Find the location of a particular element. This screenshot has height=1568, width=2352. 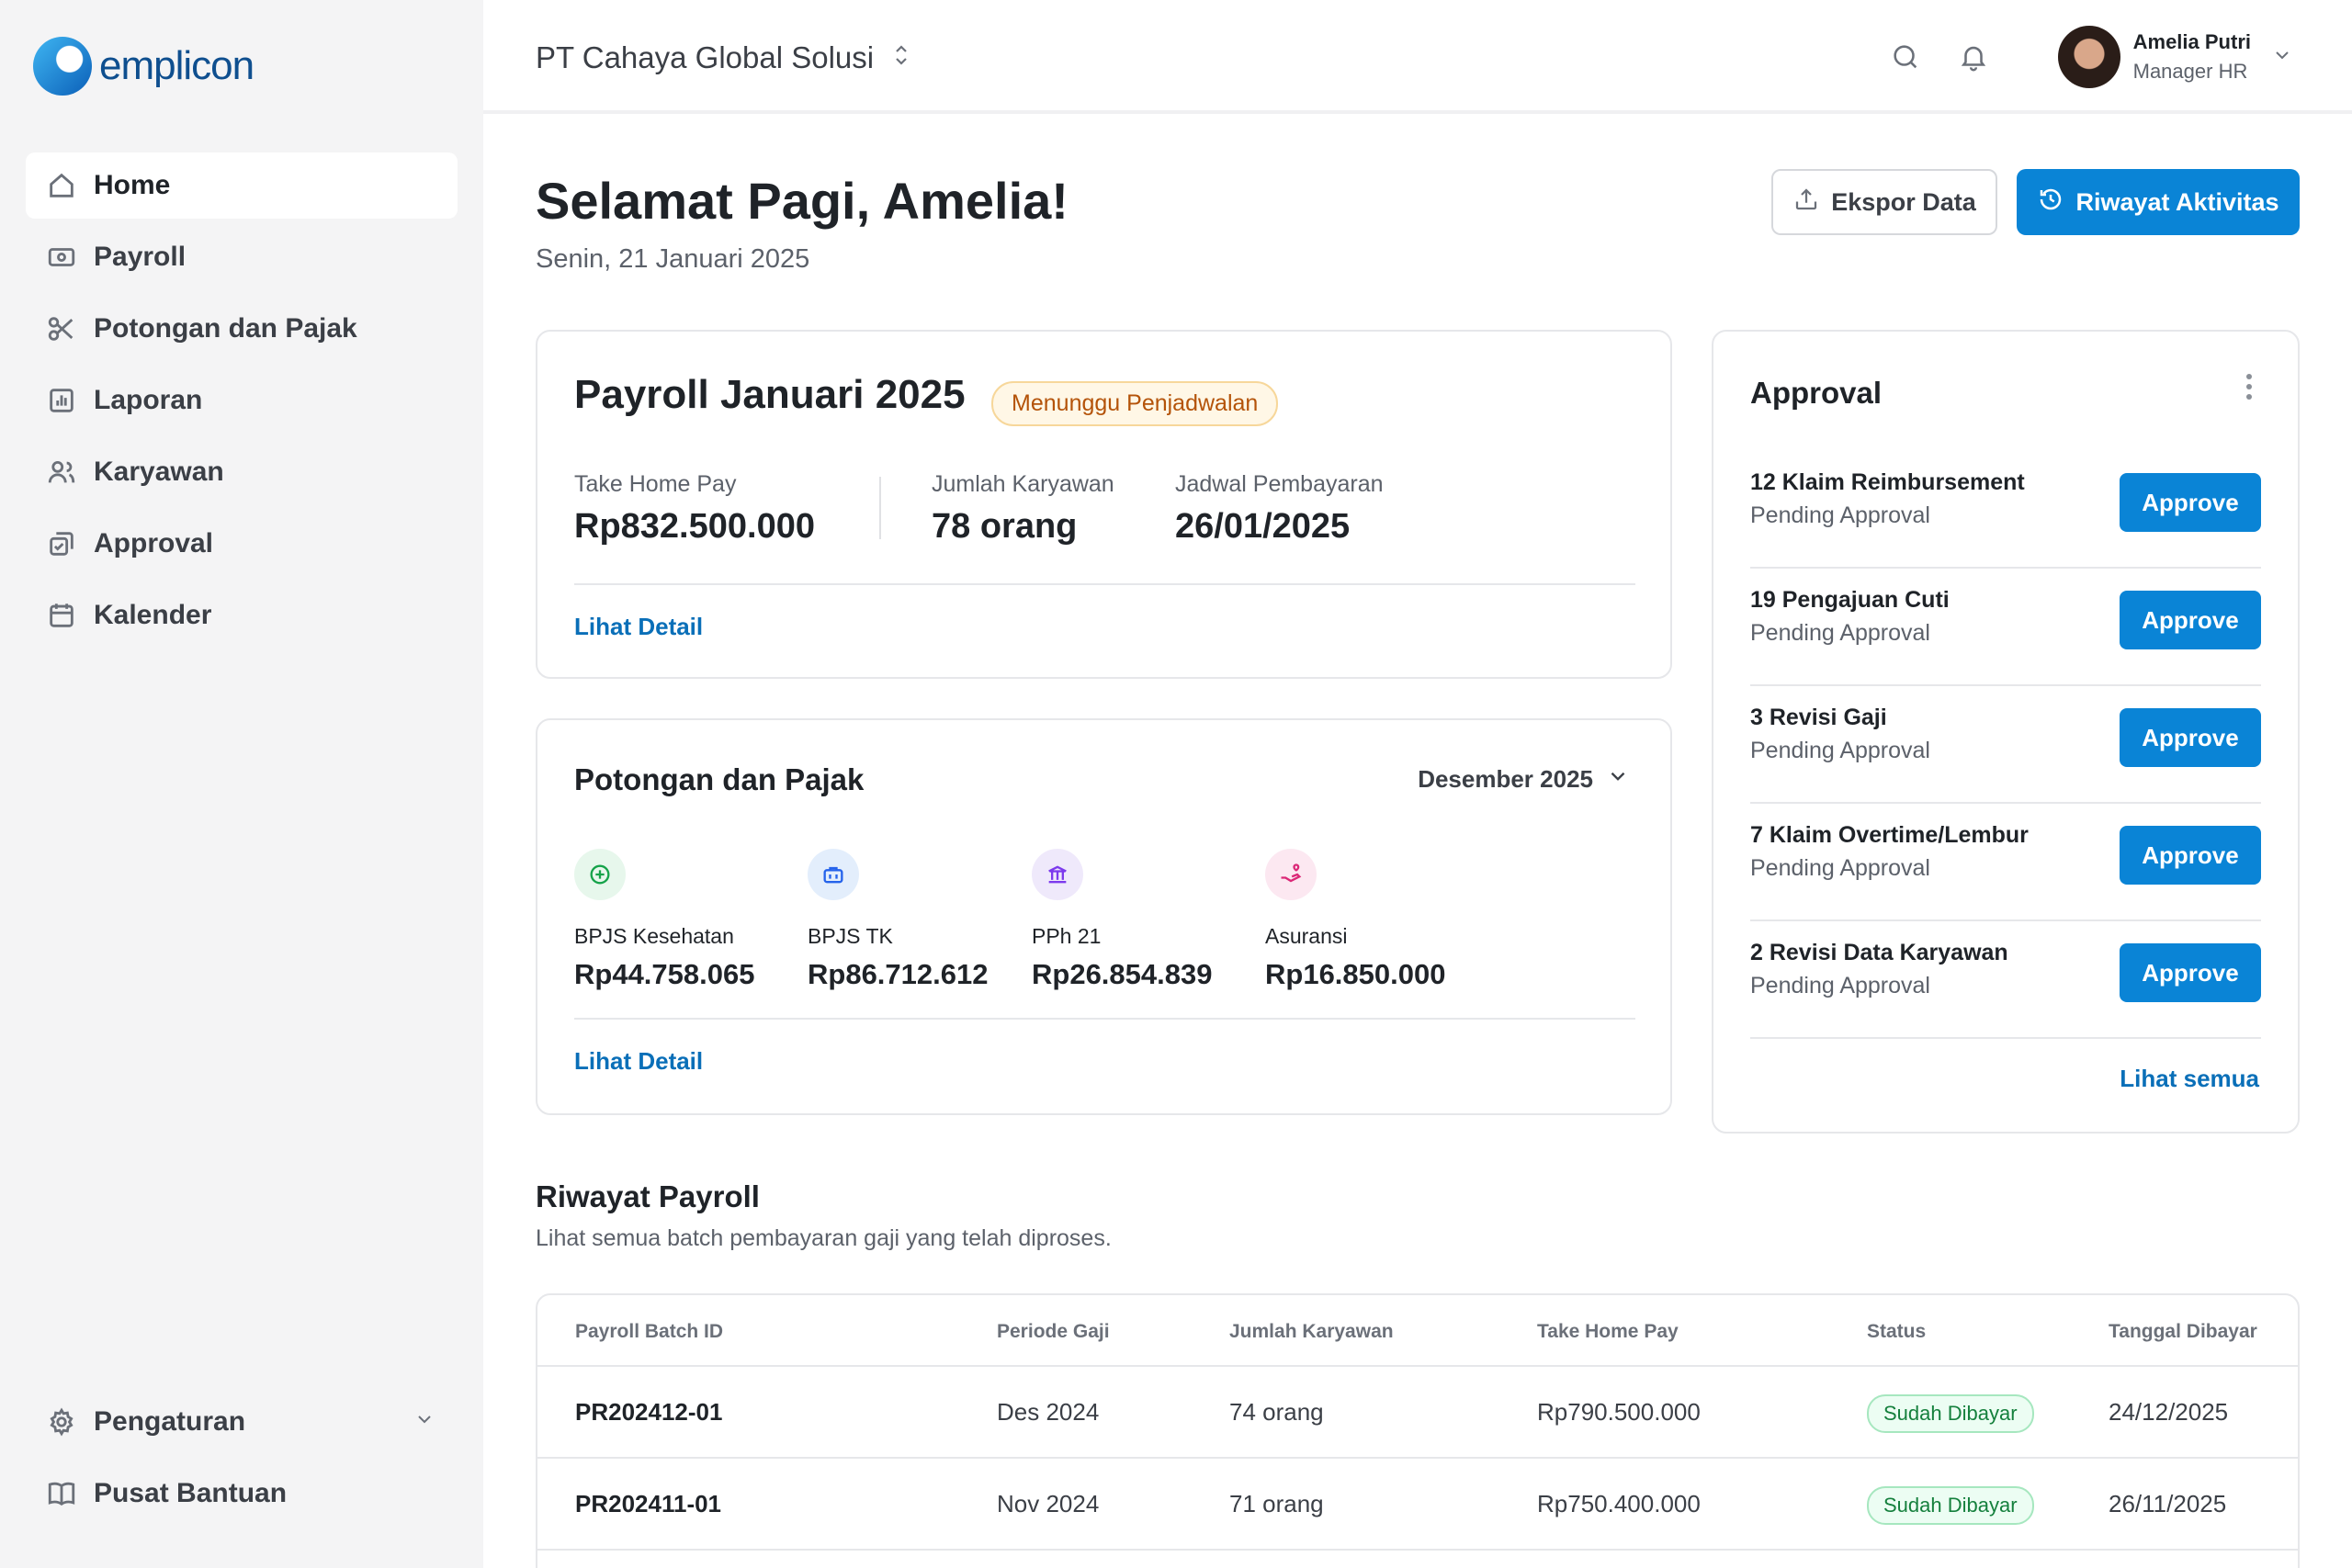

payroll-card-title: Payroll Januari 2025 is located at coordinates (770, 395).